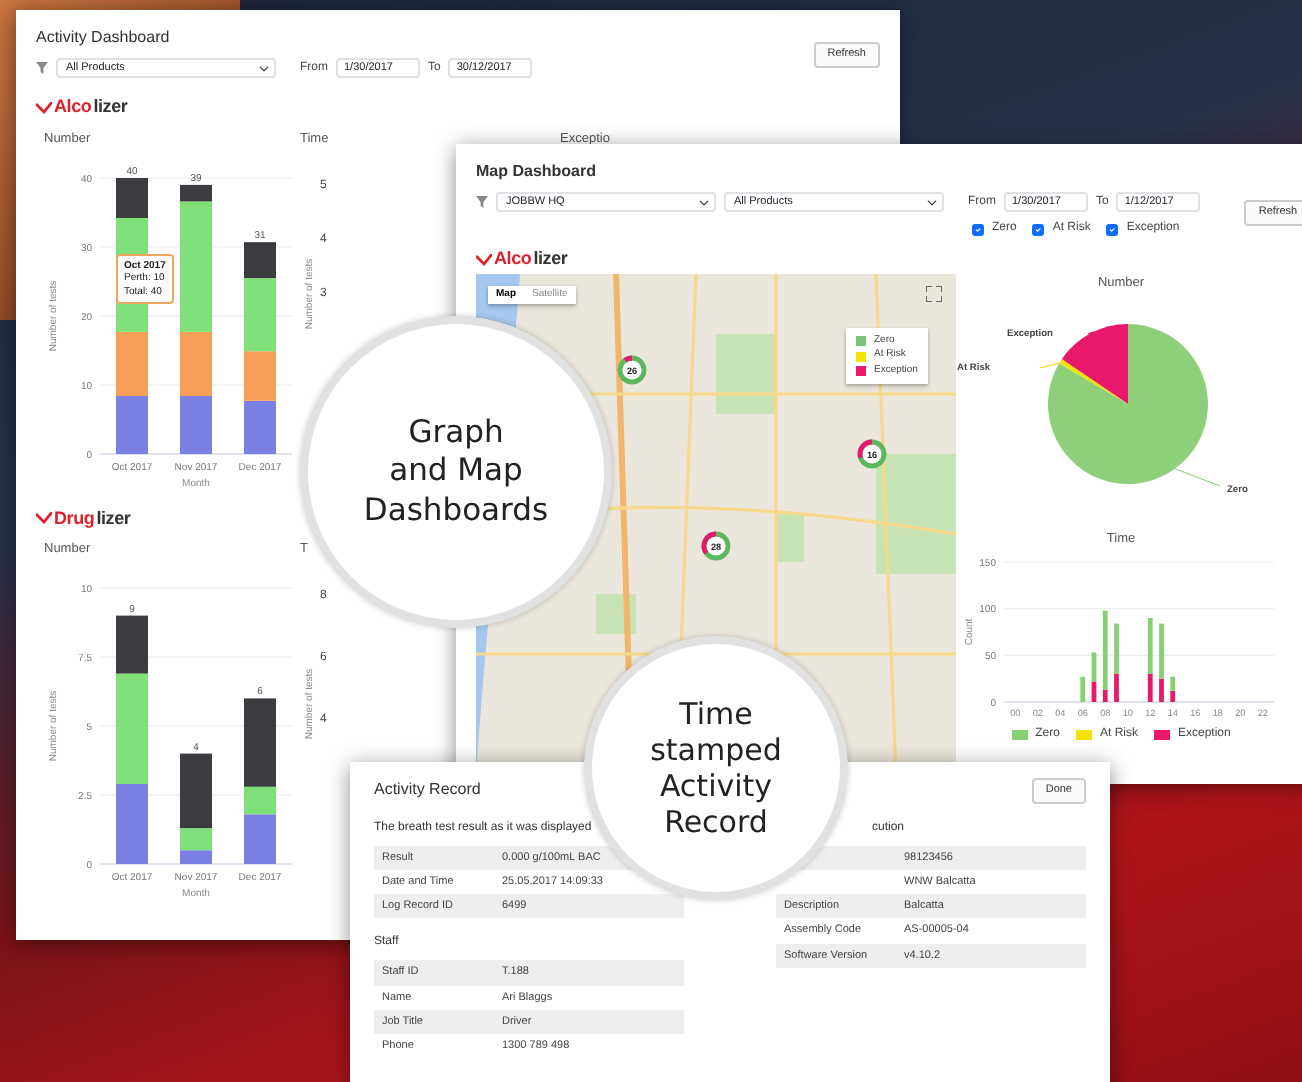  Describe the element at coordinates (427, 790) in the screenshot. I see `window-title: Activity Record` at that location.